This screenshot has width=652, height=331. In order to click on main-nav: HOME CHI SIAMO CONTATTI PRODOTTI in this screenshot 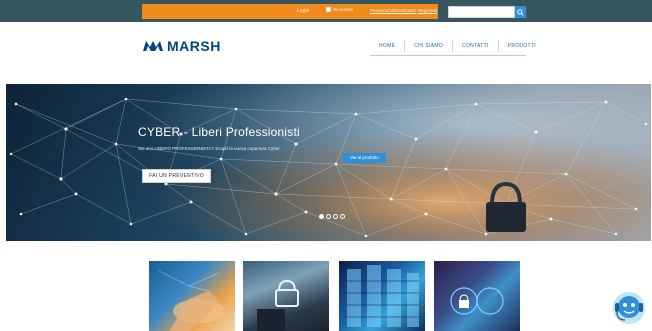, I will do `click(457, 46)`.